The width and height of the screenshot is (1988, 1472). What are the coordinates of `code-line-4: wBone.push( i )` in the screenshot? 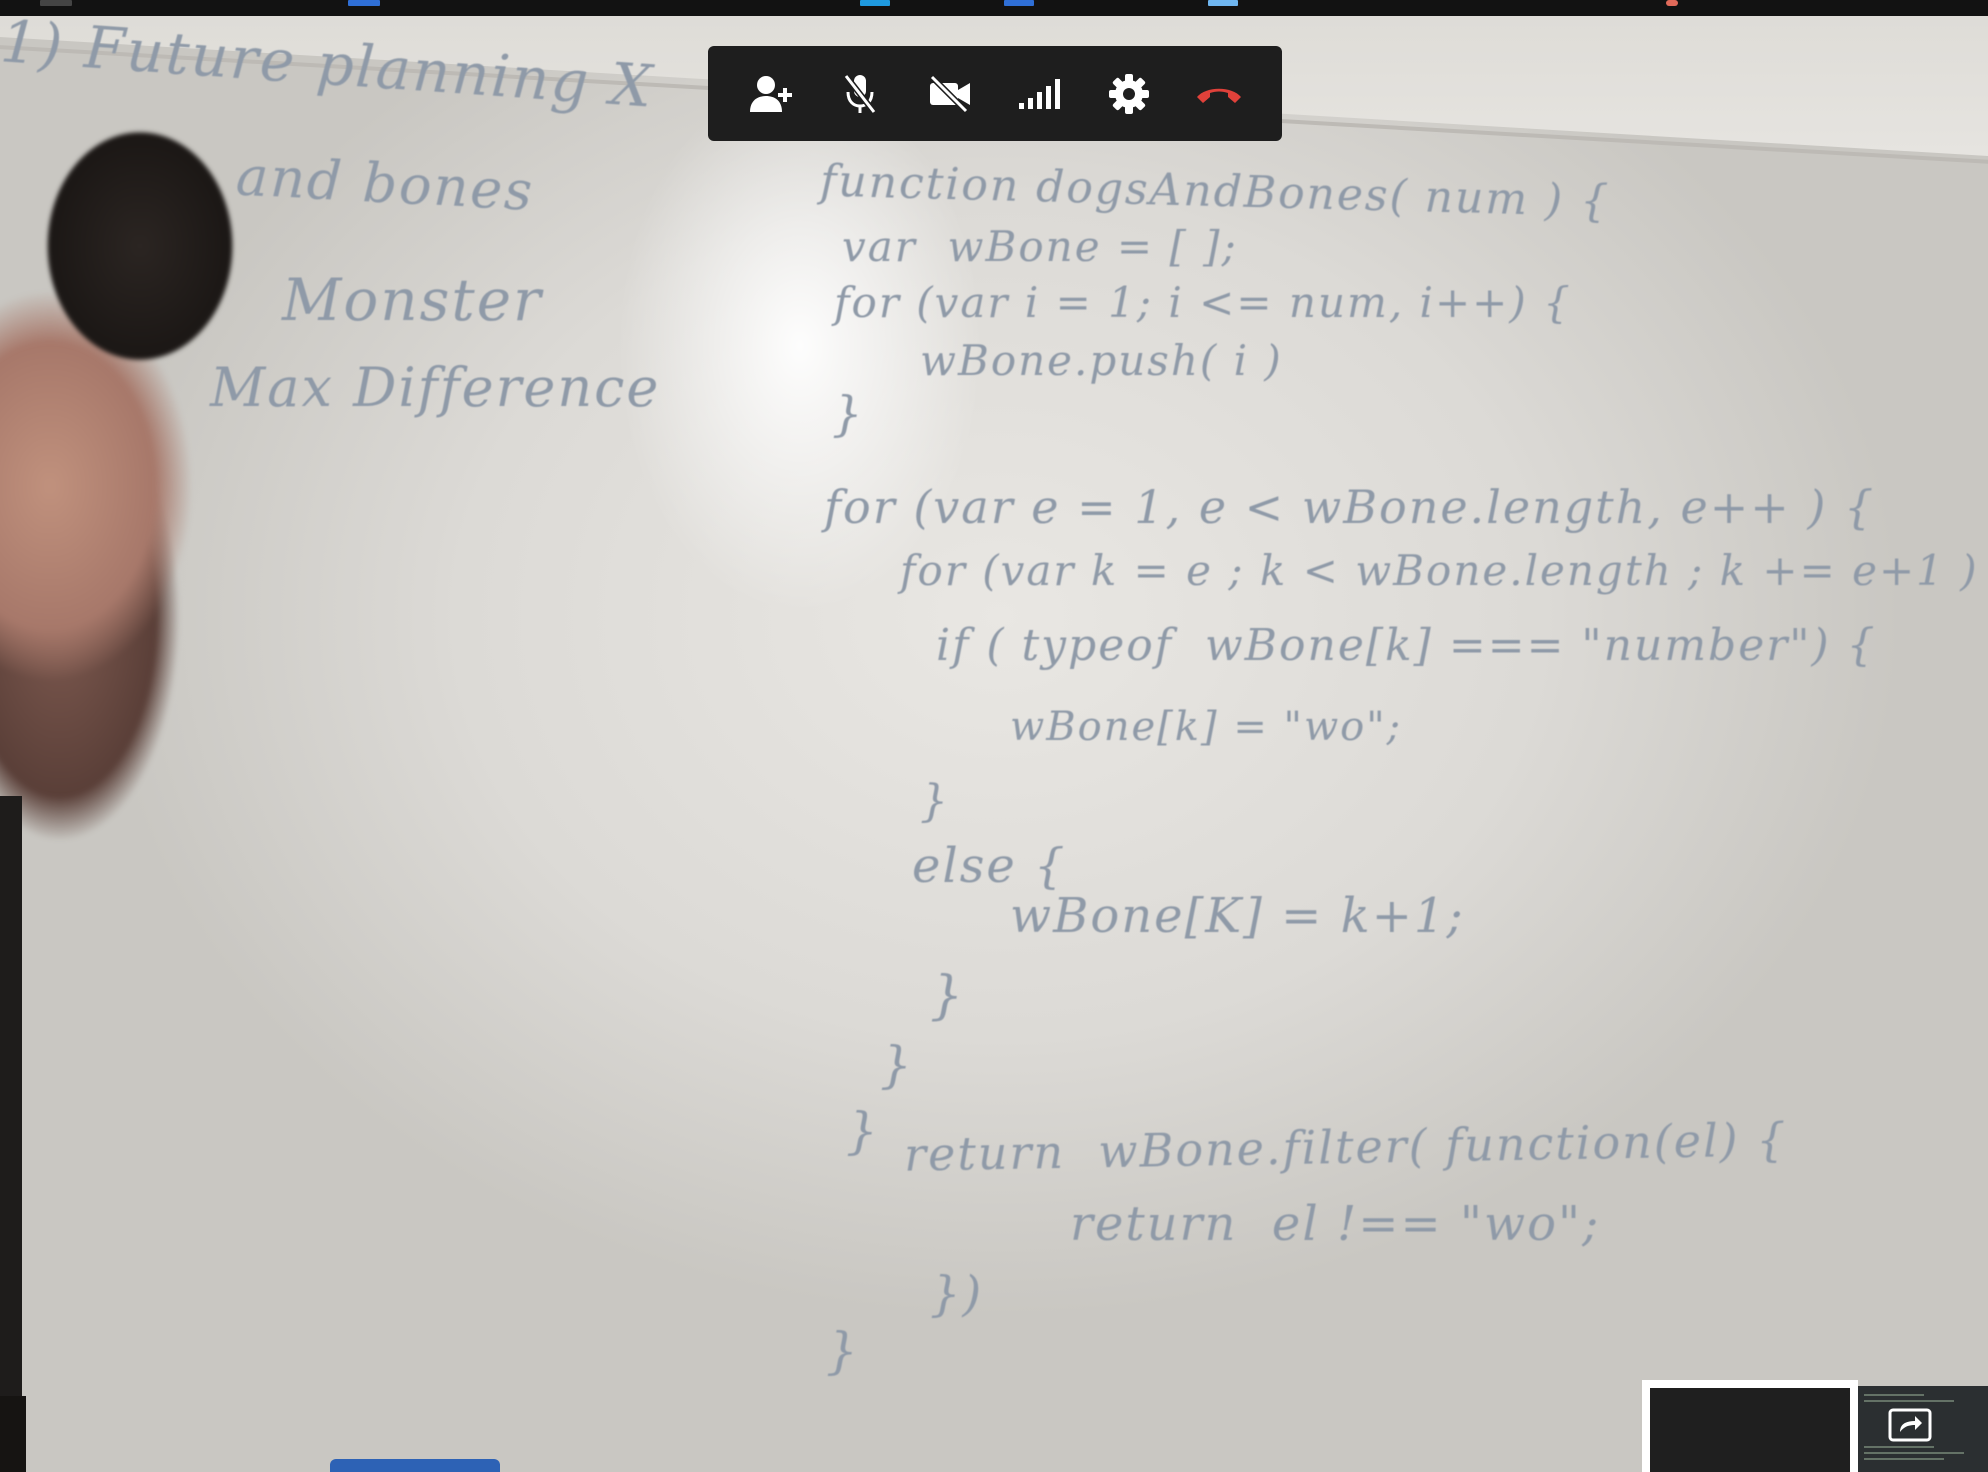 It's located at (1101, 360).